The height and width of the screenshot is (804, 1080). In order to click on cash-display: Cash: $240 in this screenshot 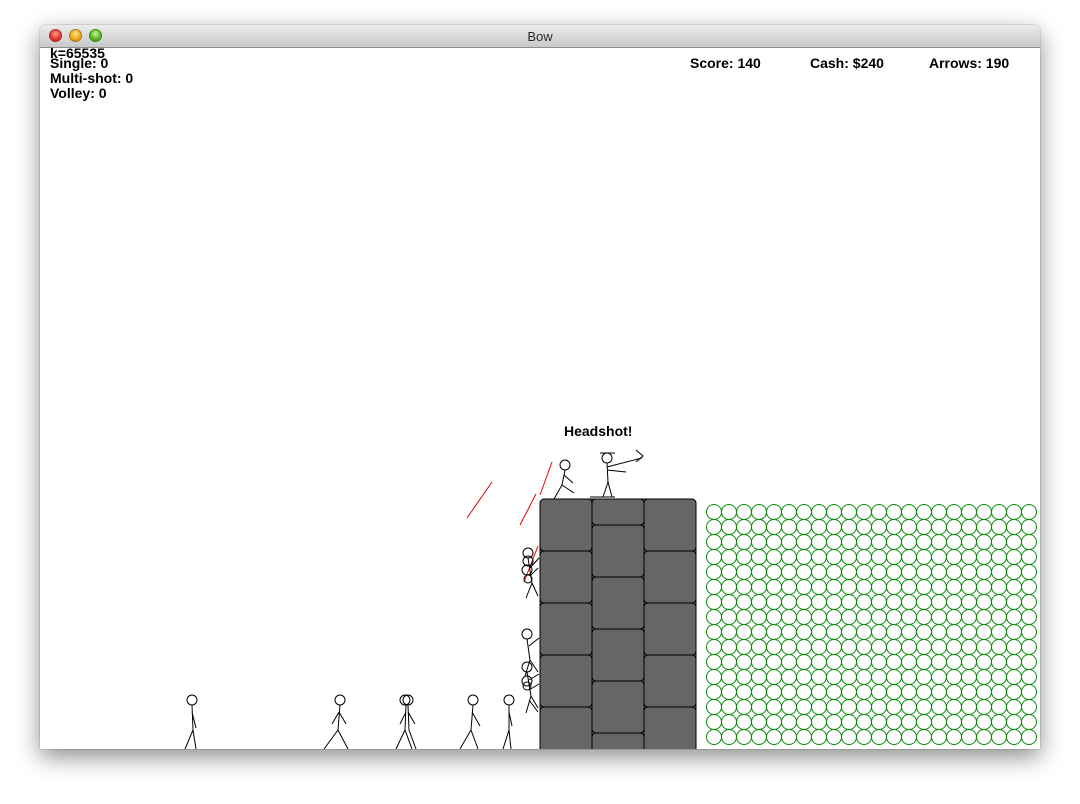, I will do `click(847, 63)`.